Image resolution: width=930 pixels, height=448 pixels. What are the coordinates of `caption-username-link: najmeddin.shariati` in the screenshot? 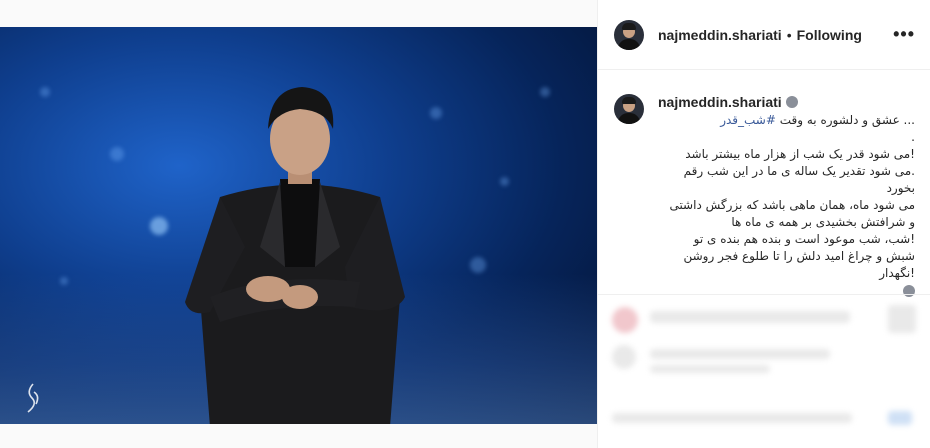 It's located at (720, 102).